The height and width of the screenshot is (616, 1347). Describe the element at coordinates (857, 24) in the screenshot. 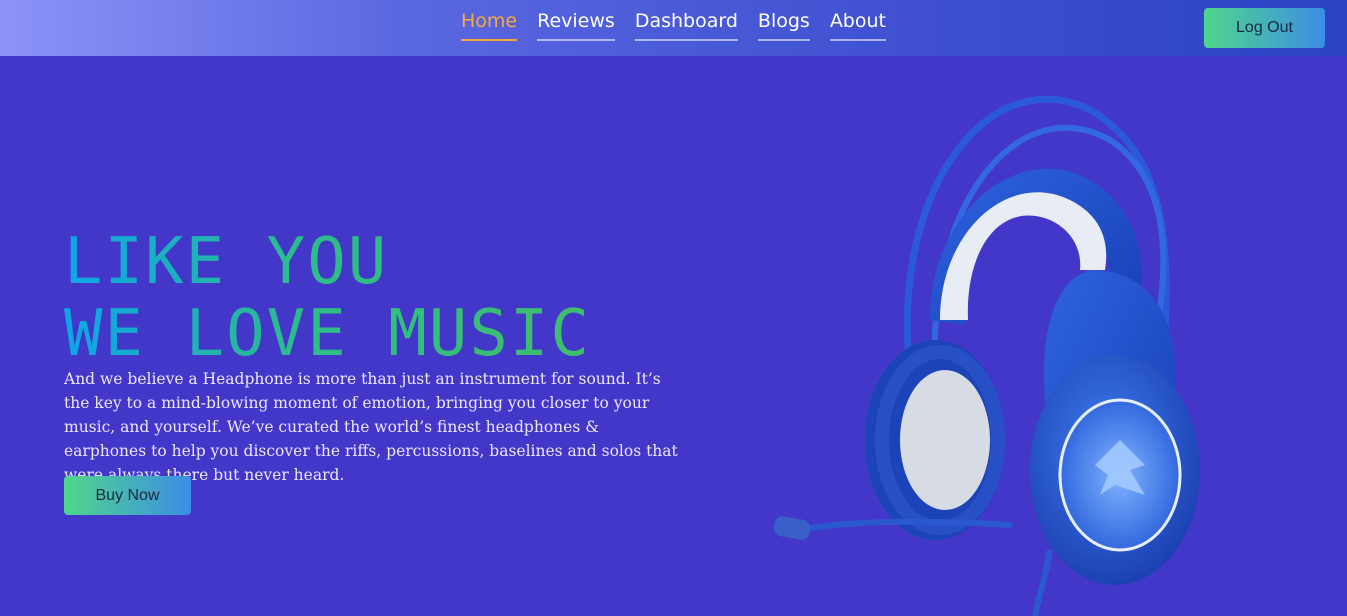

I see `nav-link-about: About` at that location.